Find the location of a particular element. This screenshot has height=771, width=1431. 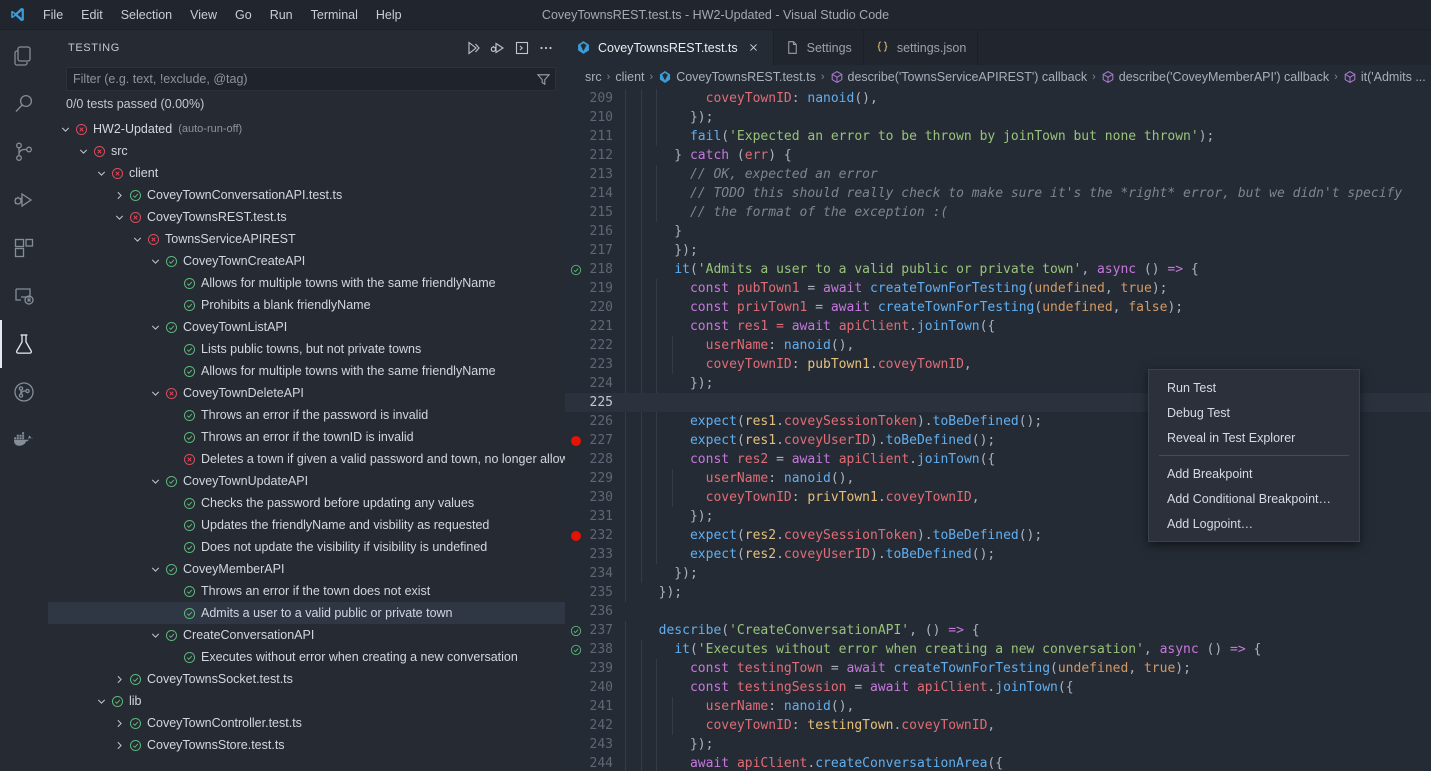

test-tree-item: Throws an error if the townID is invalid is located at coordinates (306, 437).